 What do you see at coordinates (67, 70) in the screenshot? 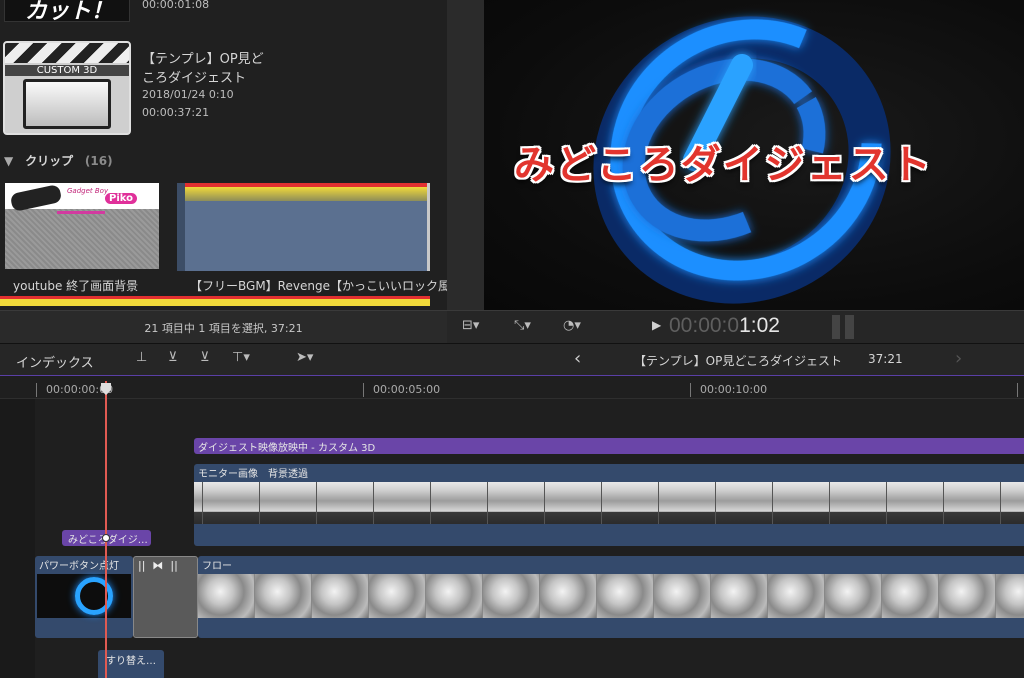
I see `thumbnail-label: CUSTOM 3D` at bounding box center [67, 70].